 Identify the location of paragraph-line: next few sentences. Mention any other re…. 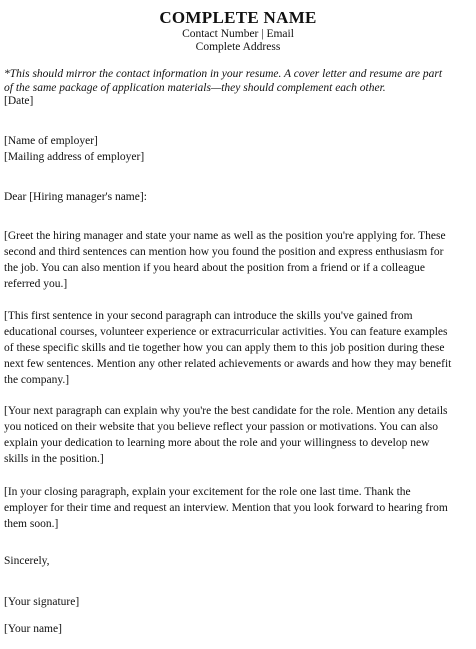
(228, 364).